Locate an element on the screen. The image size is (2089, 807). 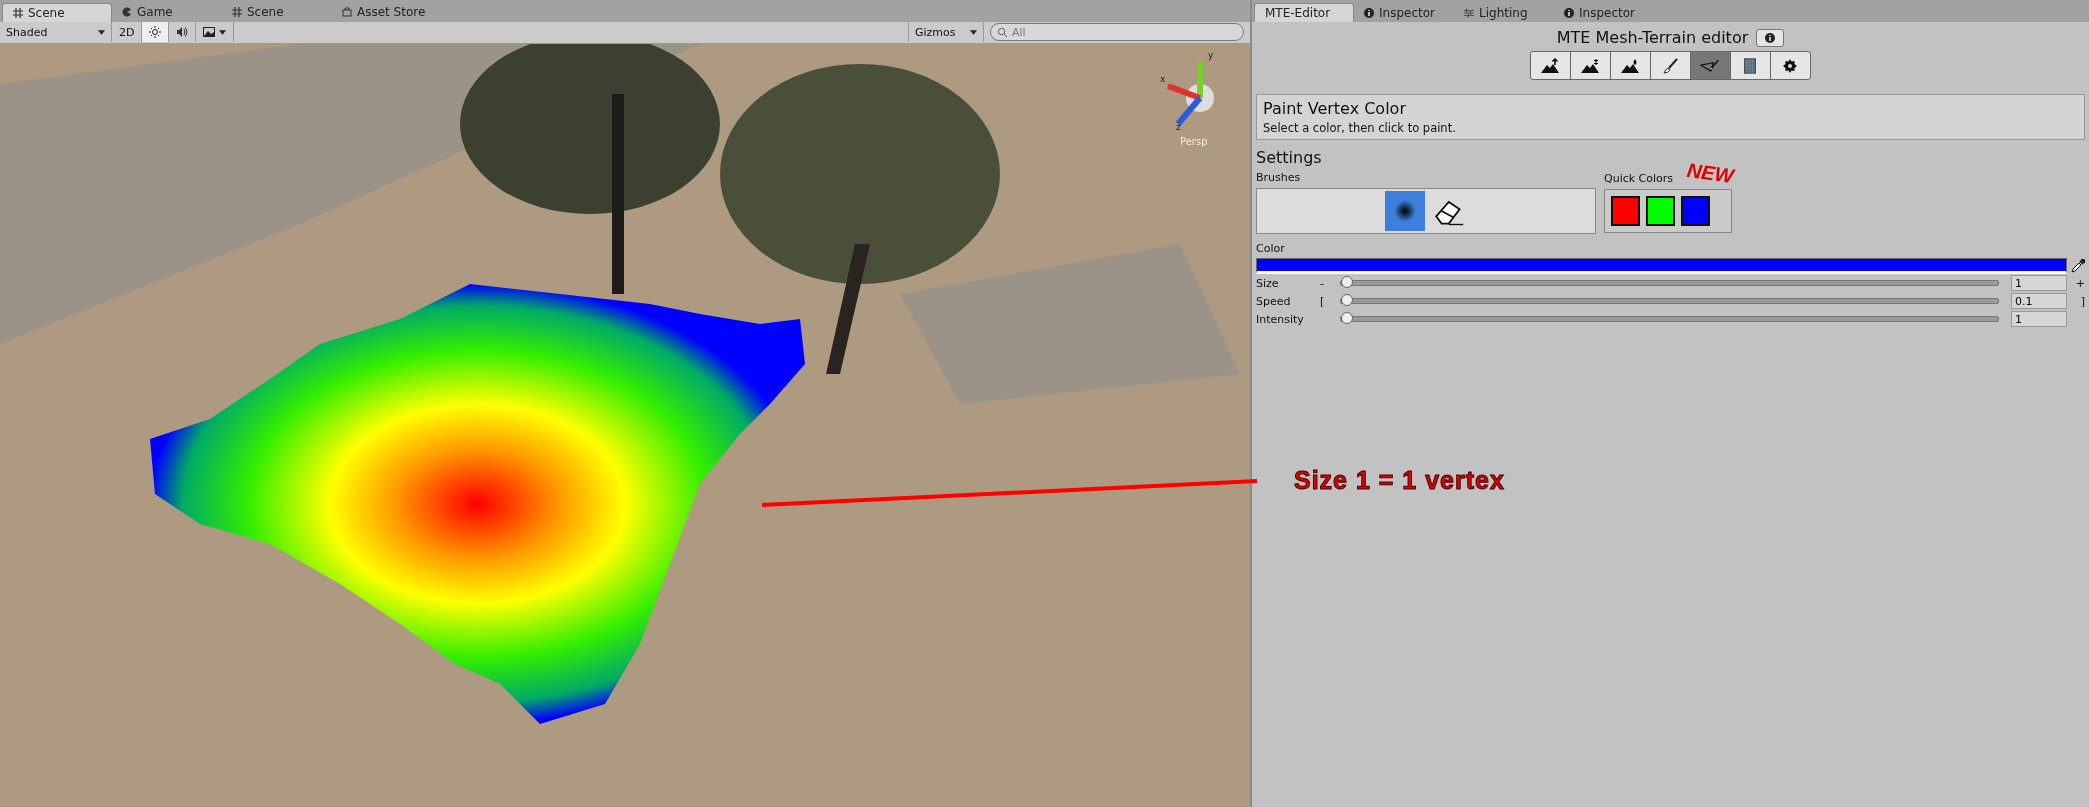
axis-label: z is located at coordinates (1178, 127).